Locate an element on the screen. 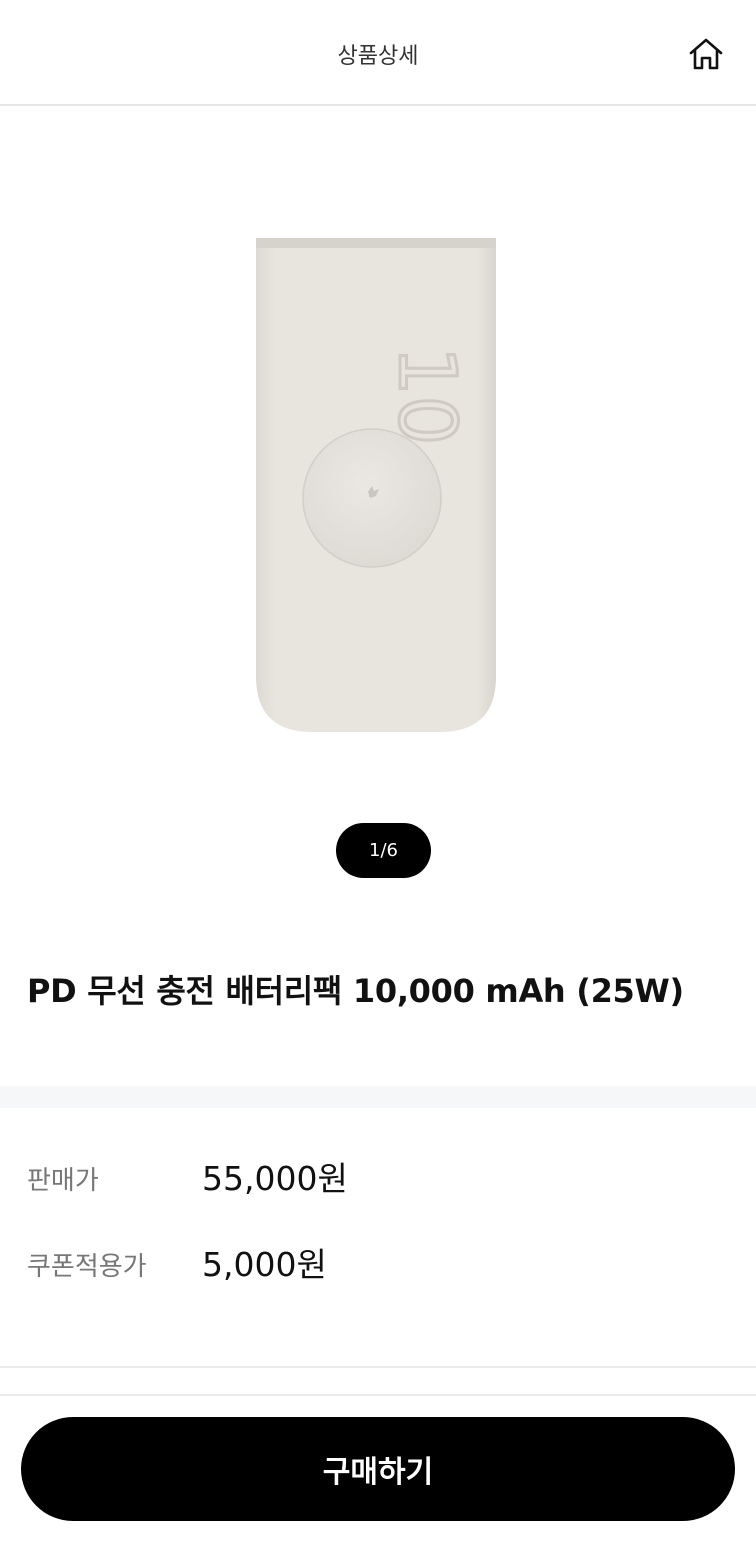 The height and width of the screenshot is (1543, 756). product-print-10: 10 is located at coordinates (426, 395).